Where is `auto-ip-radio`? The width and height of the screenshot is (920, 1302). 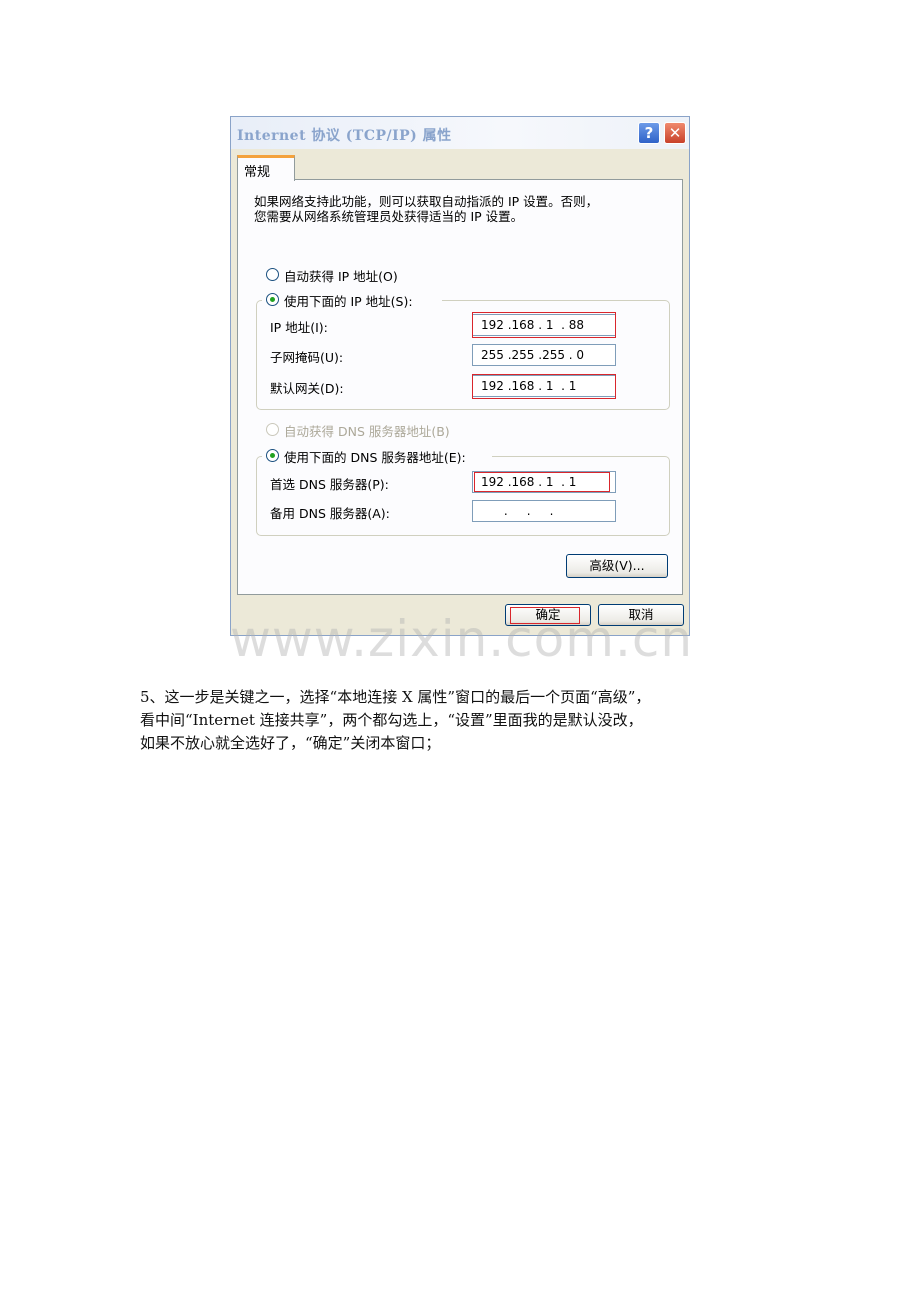
auto-ip-radio is located at coordinates (272, 274).